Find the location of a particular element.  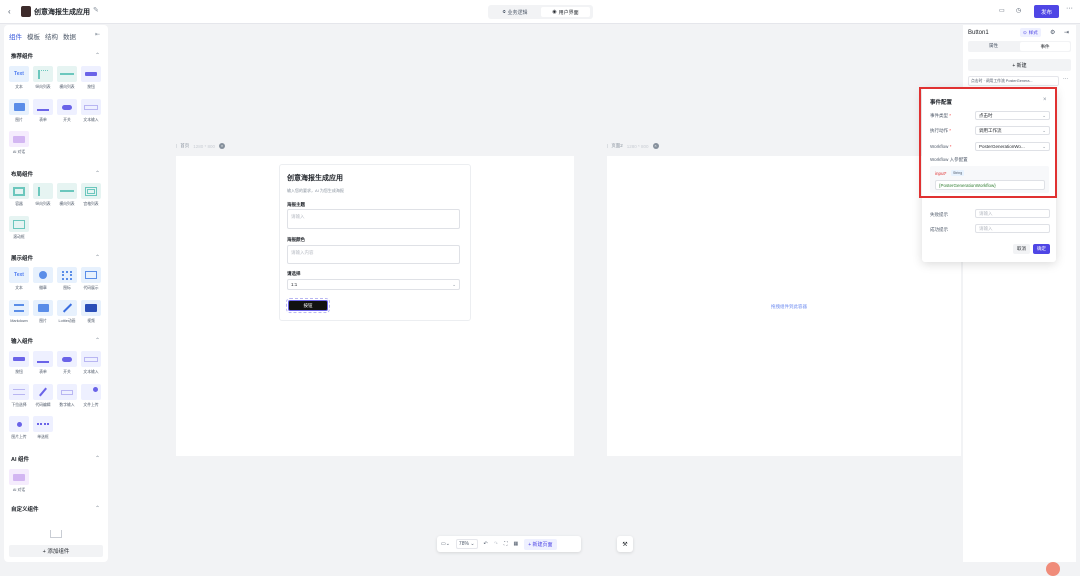

component-scroll-box: 滚动框 is located at coordinates (19, 228).